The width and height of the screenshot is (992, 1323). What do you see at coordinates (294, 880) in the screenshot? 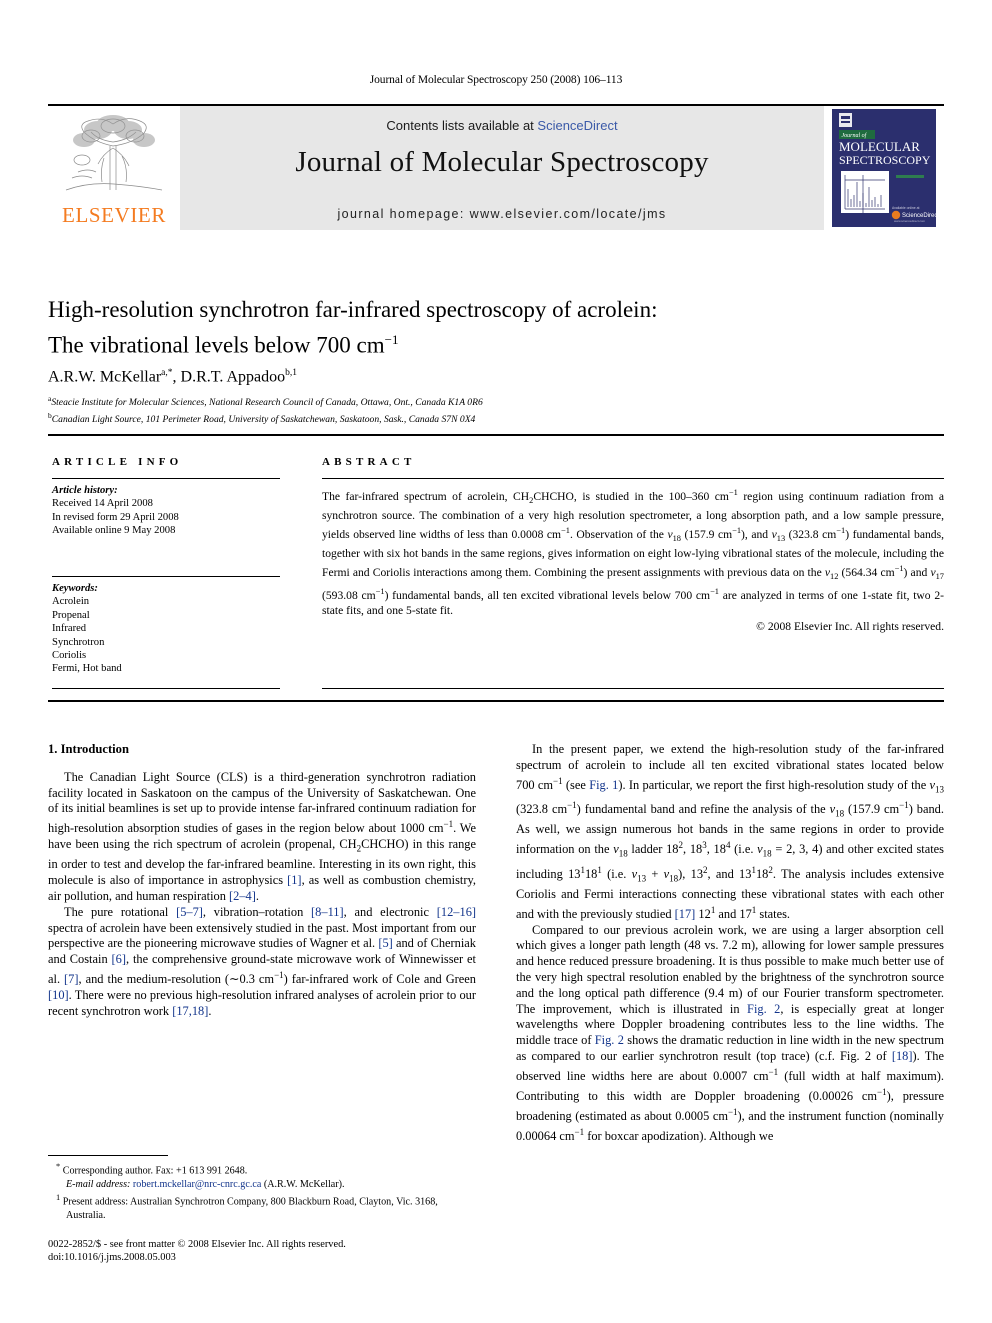
I see `citation-link: [1]` at bounding box center [294, 880].